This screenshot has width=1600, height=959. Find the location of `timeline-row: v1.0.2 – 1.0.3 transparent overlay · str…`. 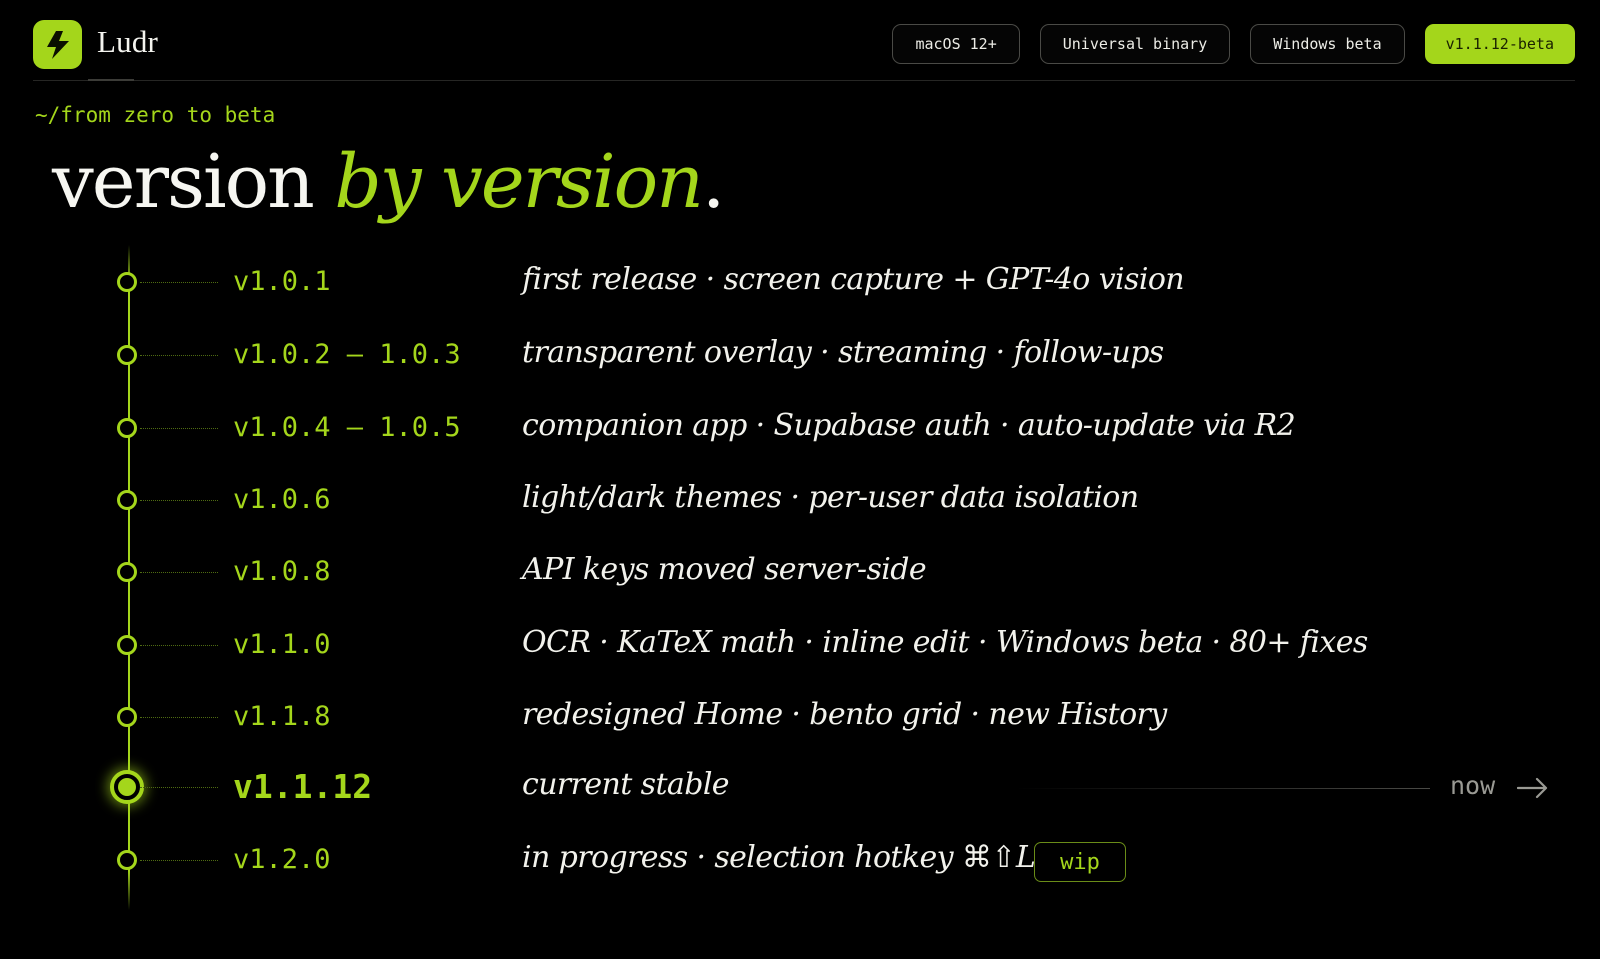

timeline-row: v1.0.2 – 1.0.3 transparent overlay · str… is located at coordinates (800, 356).